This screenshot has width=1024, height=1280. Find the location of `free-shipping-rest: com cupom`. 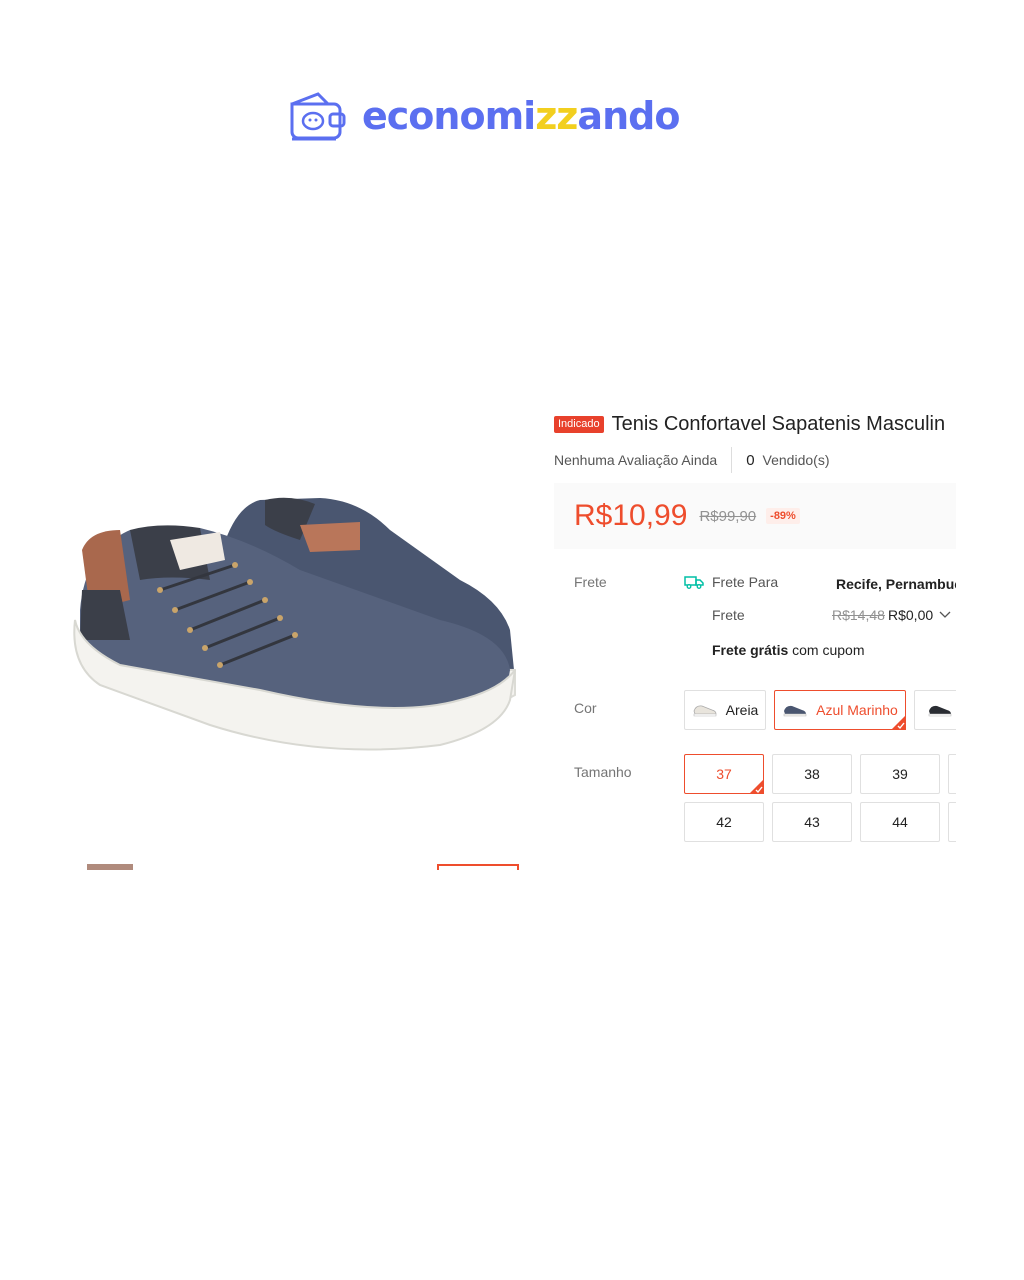

free-shipping-rest: com cupom is located at coordinates (826, 650).